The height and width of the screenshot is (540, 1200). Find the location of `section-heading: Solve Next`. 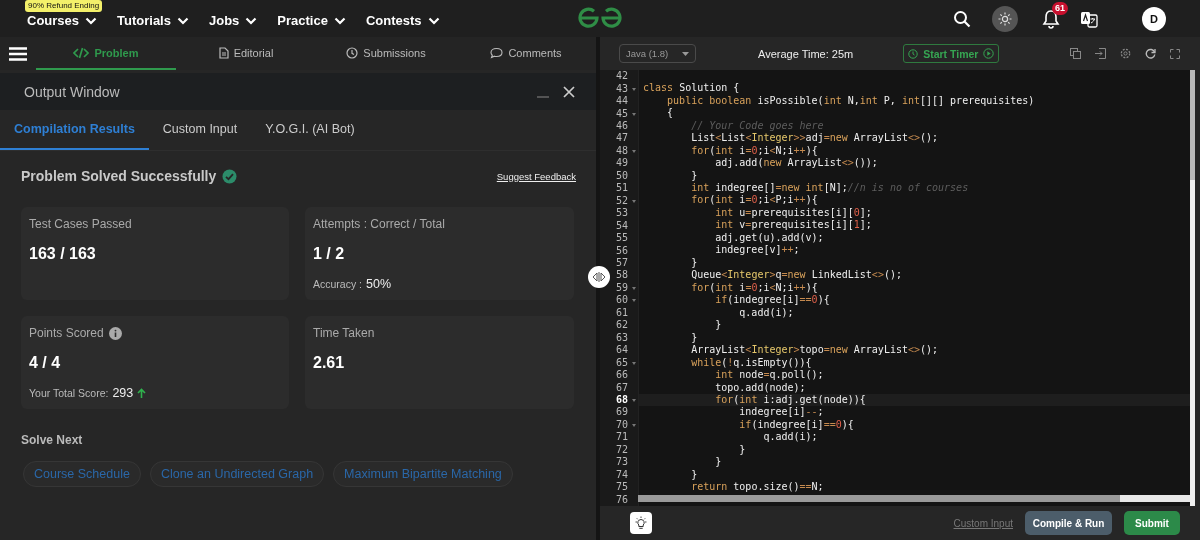

section-heading: Solve Next is located at coordinates (52, 440).